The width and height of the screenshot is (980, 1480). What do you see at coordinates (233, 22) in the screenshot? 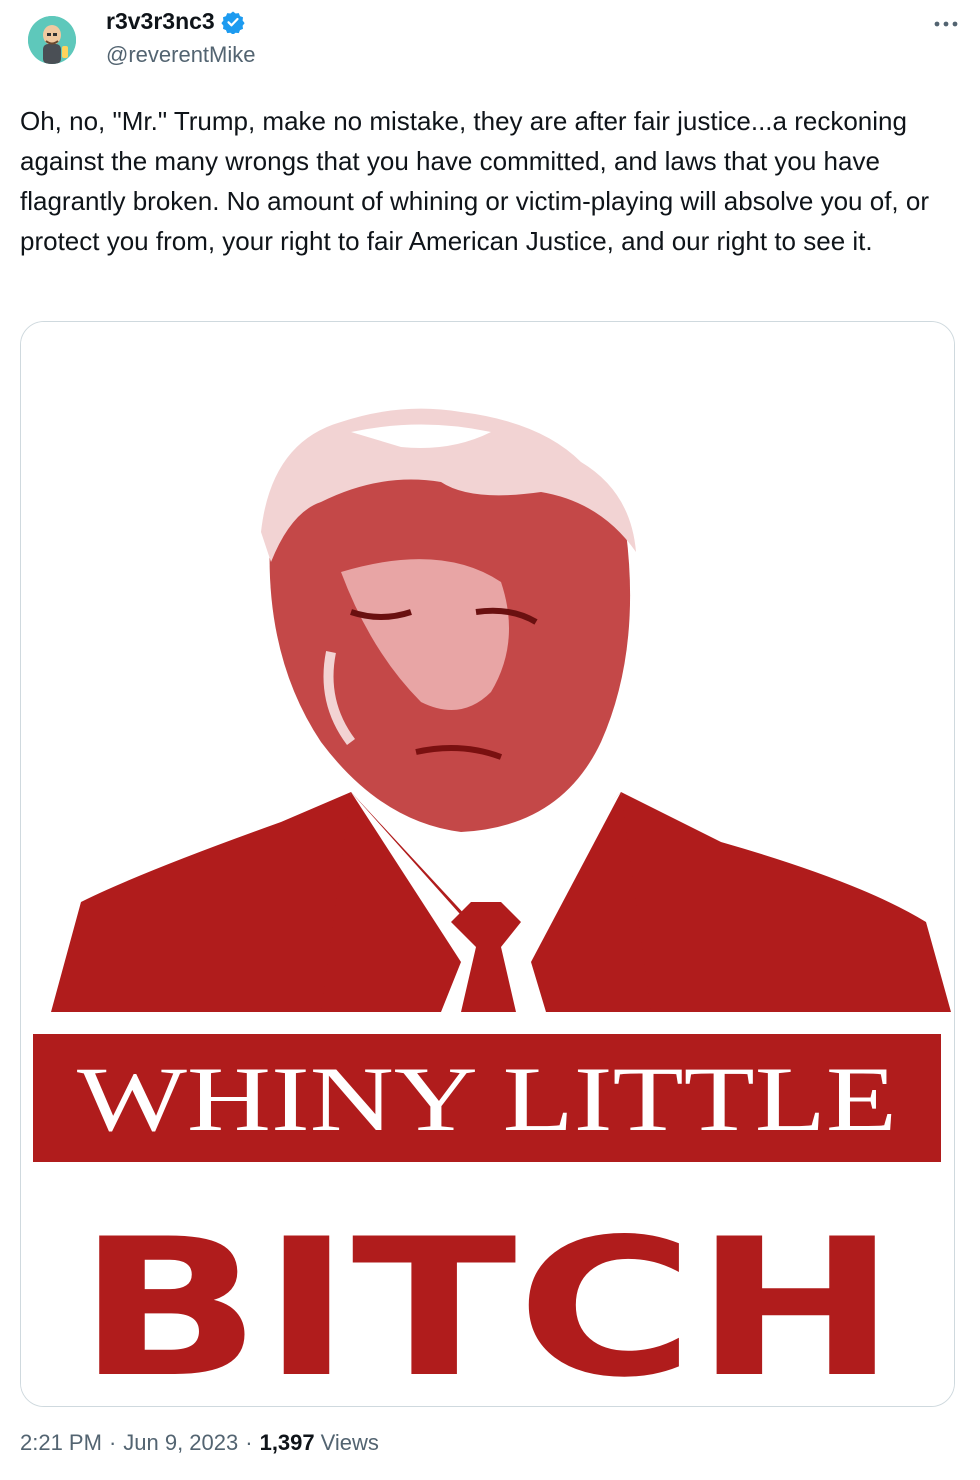
I see `verified-badge-icon` at bounding box center [233, 22].